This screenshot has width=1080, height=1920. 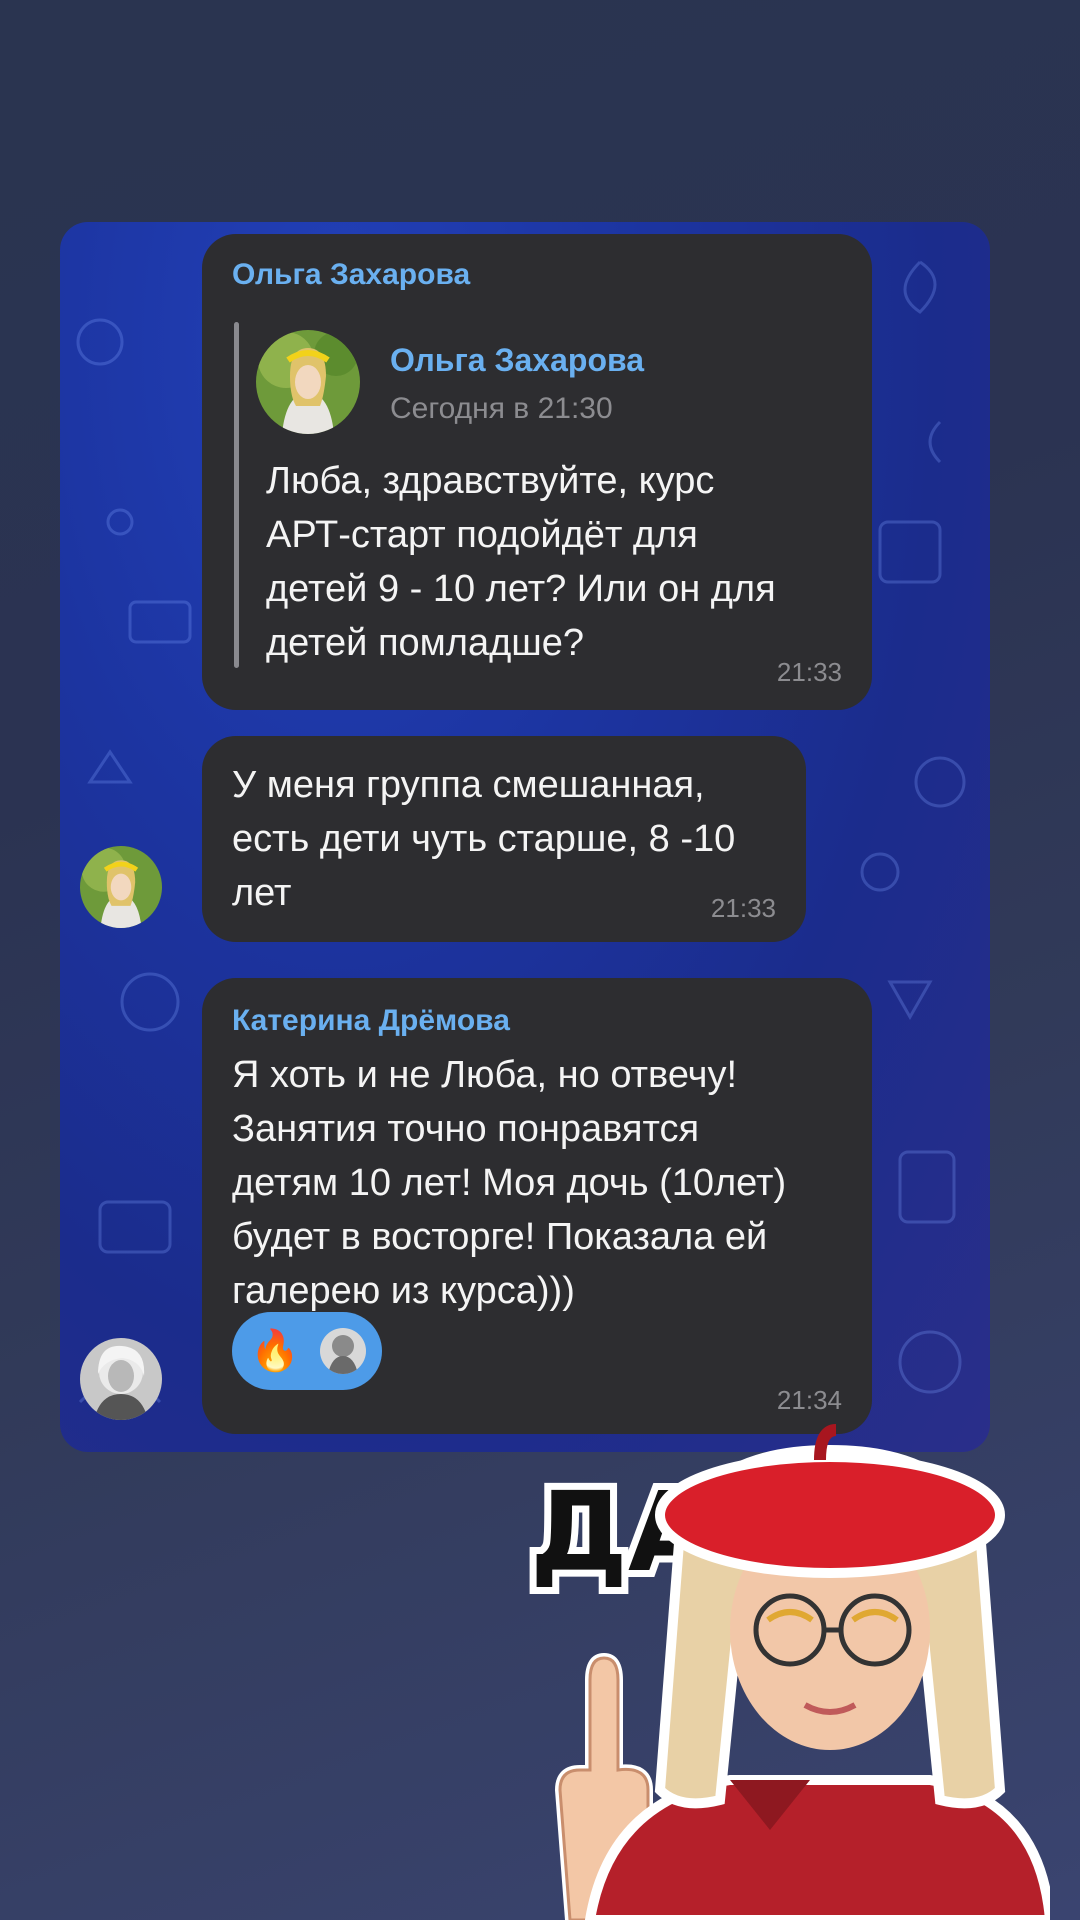 What do you see at coordinates (786, 1672) in the screenshot?
I see `girl-red-beret-sticker: ДА` at bounding box center [786, 1672].